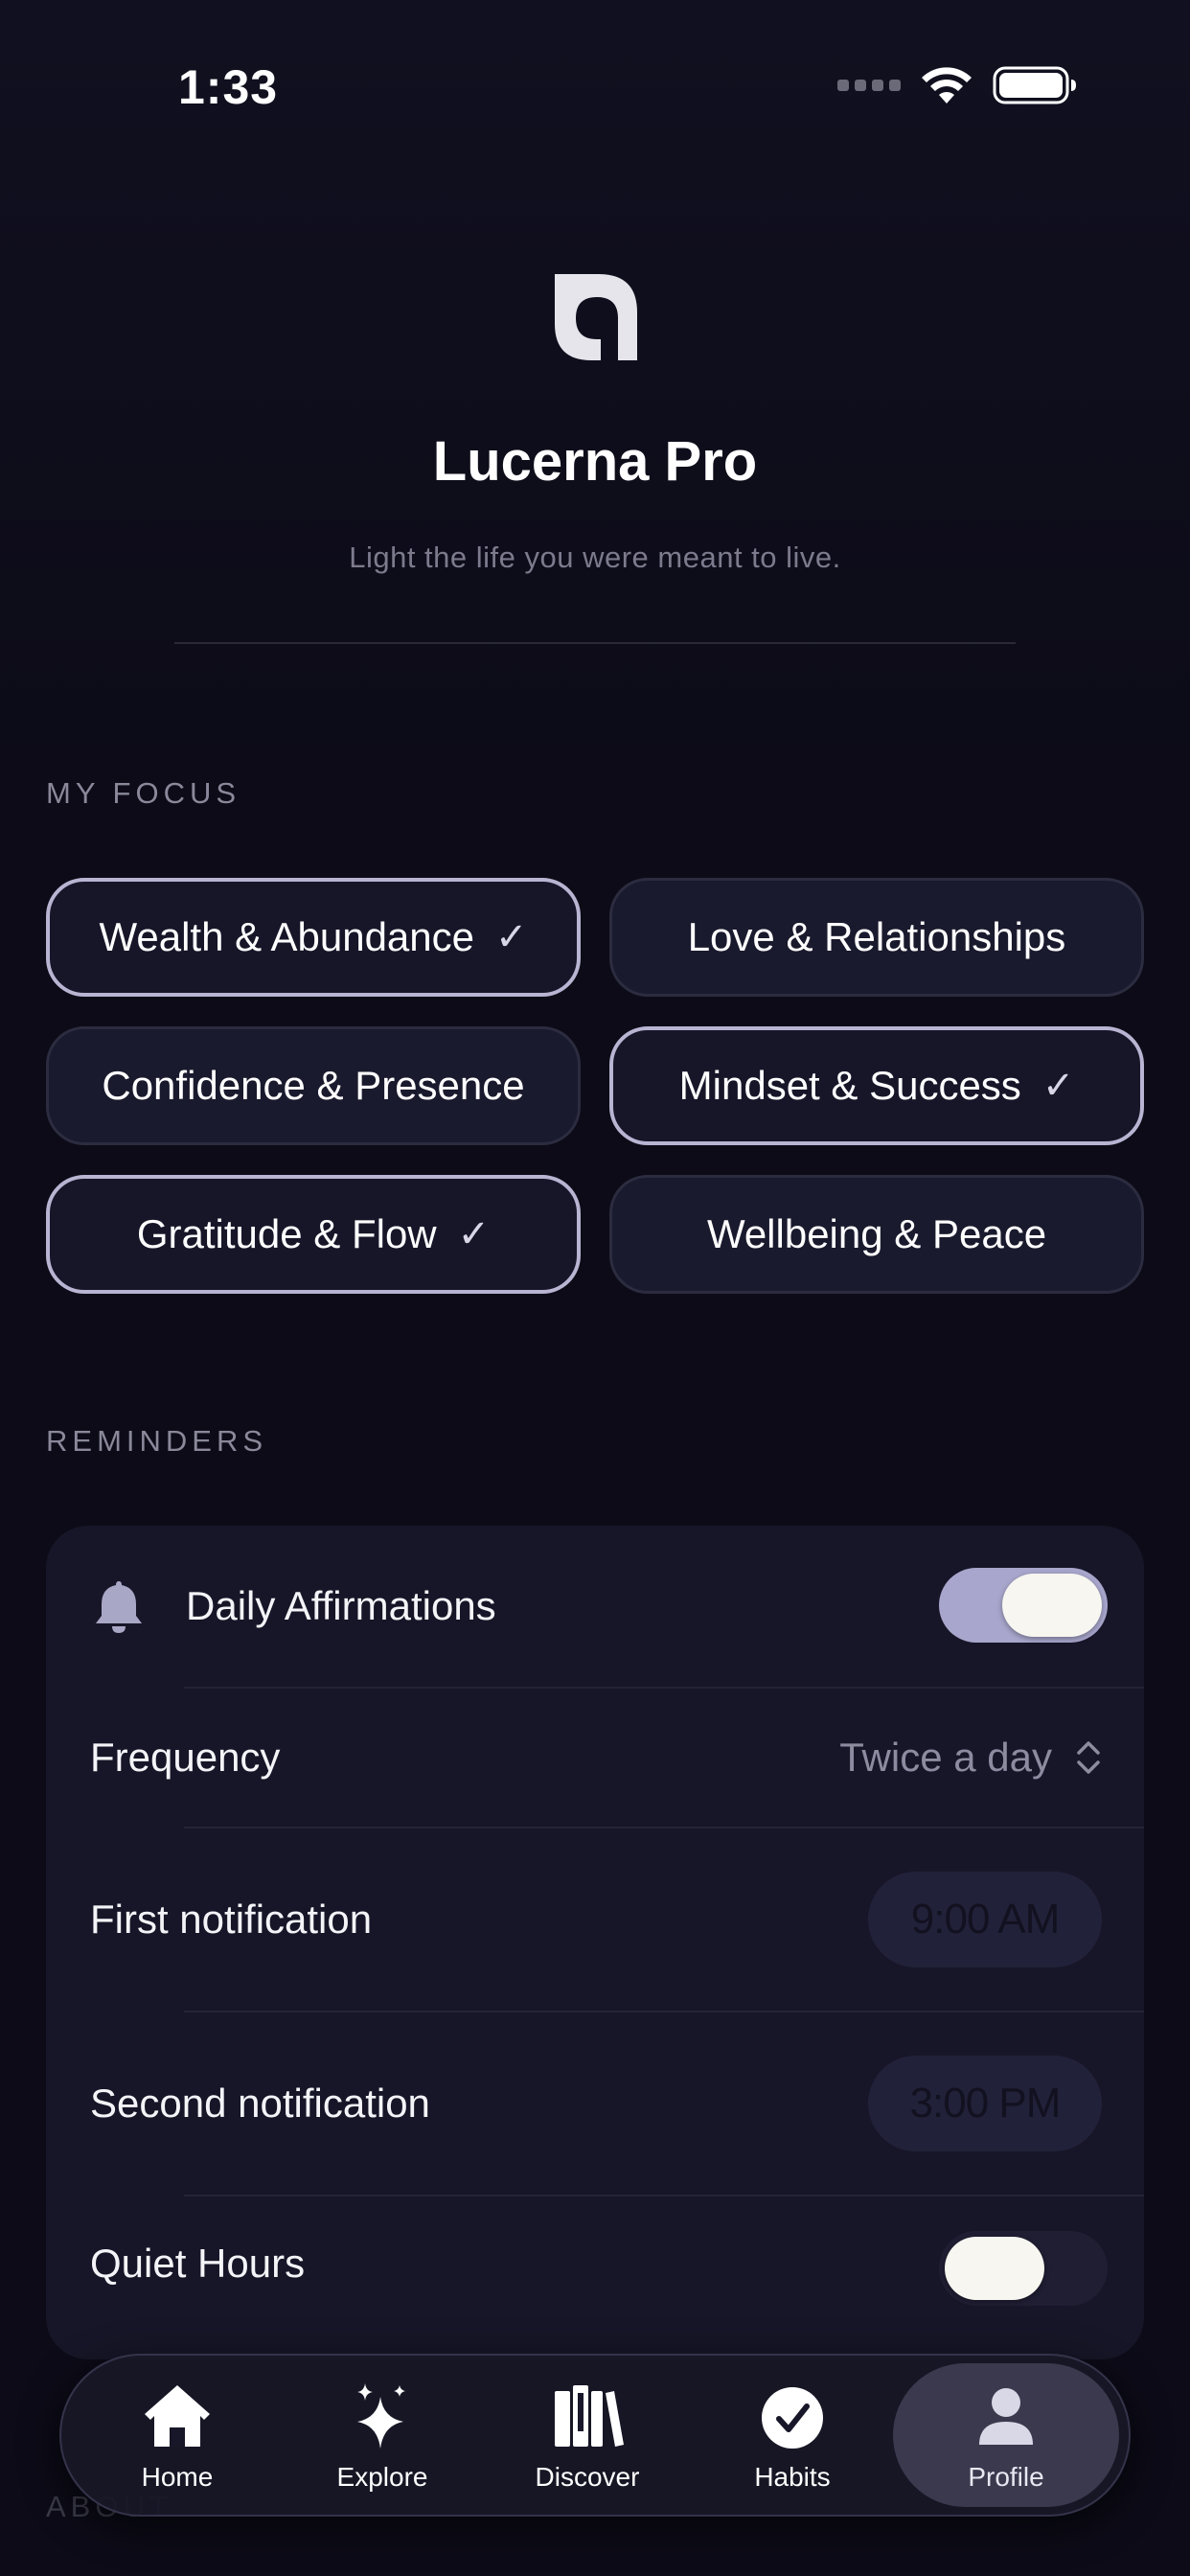  What do you see at coordinates (985, 2103) in the screenshot?
I see `second-notification-time-picker: 3:00 PM` at bounding box center [985, 2103].